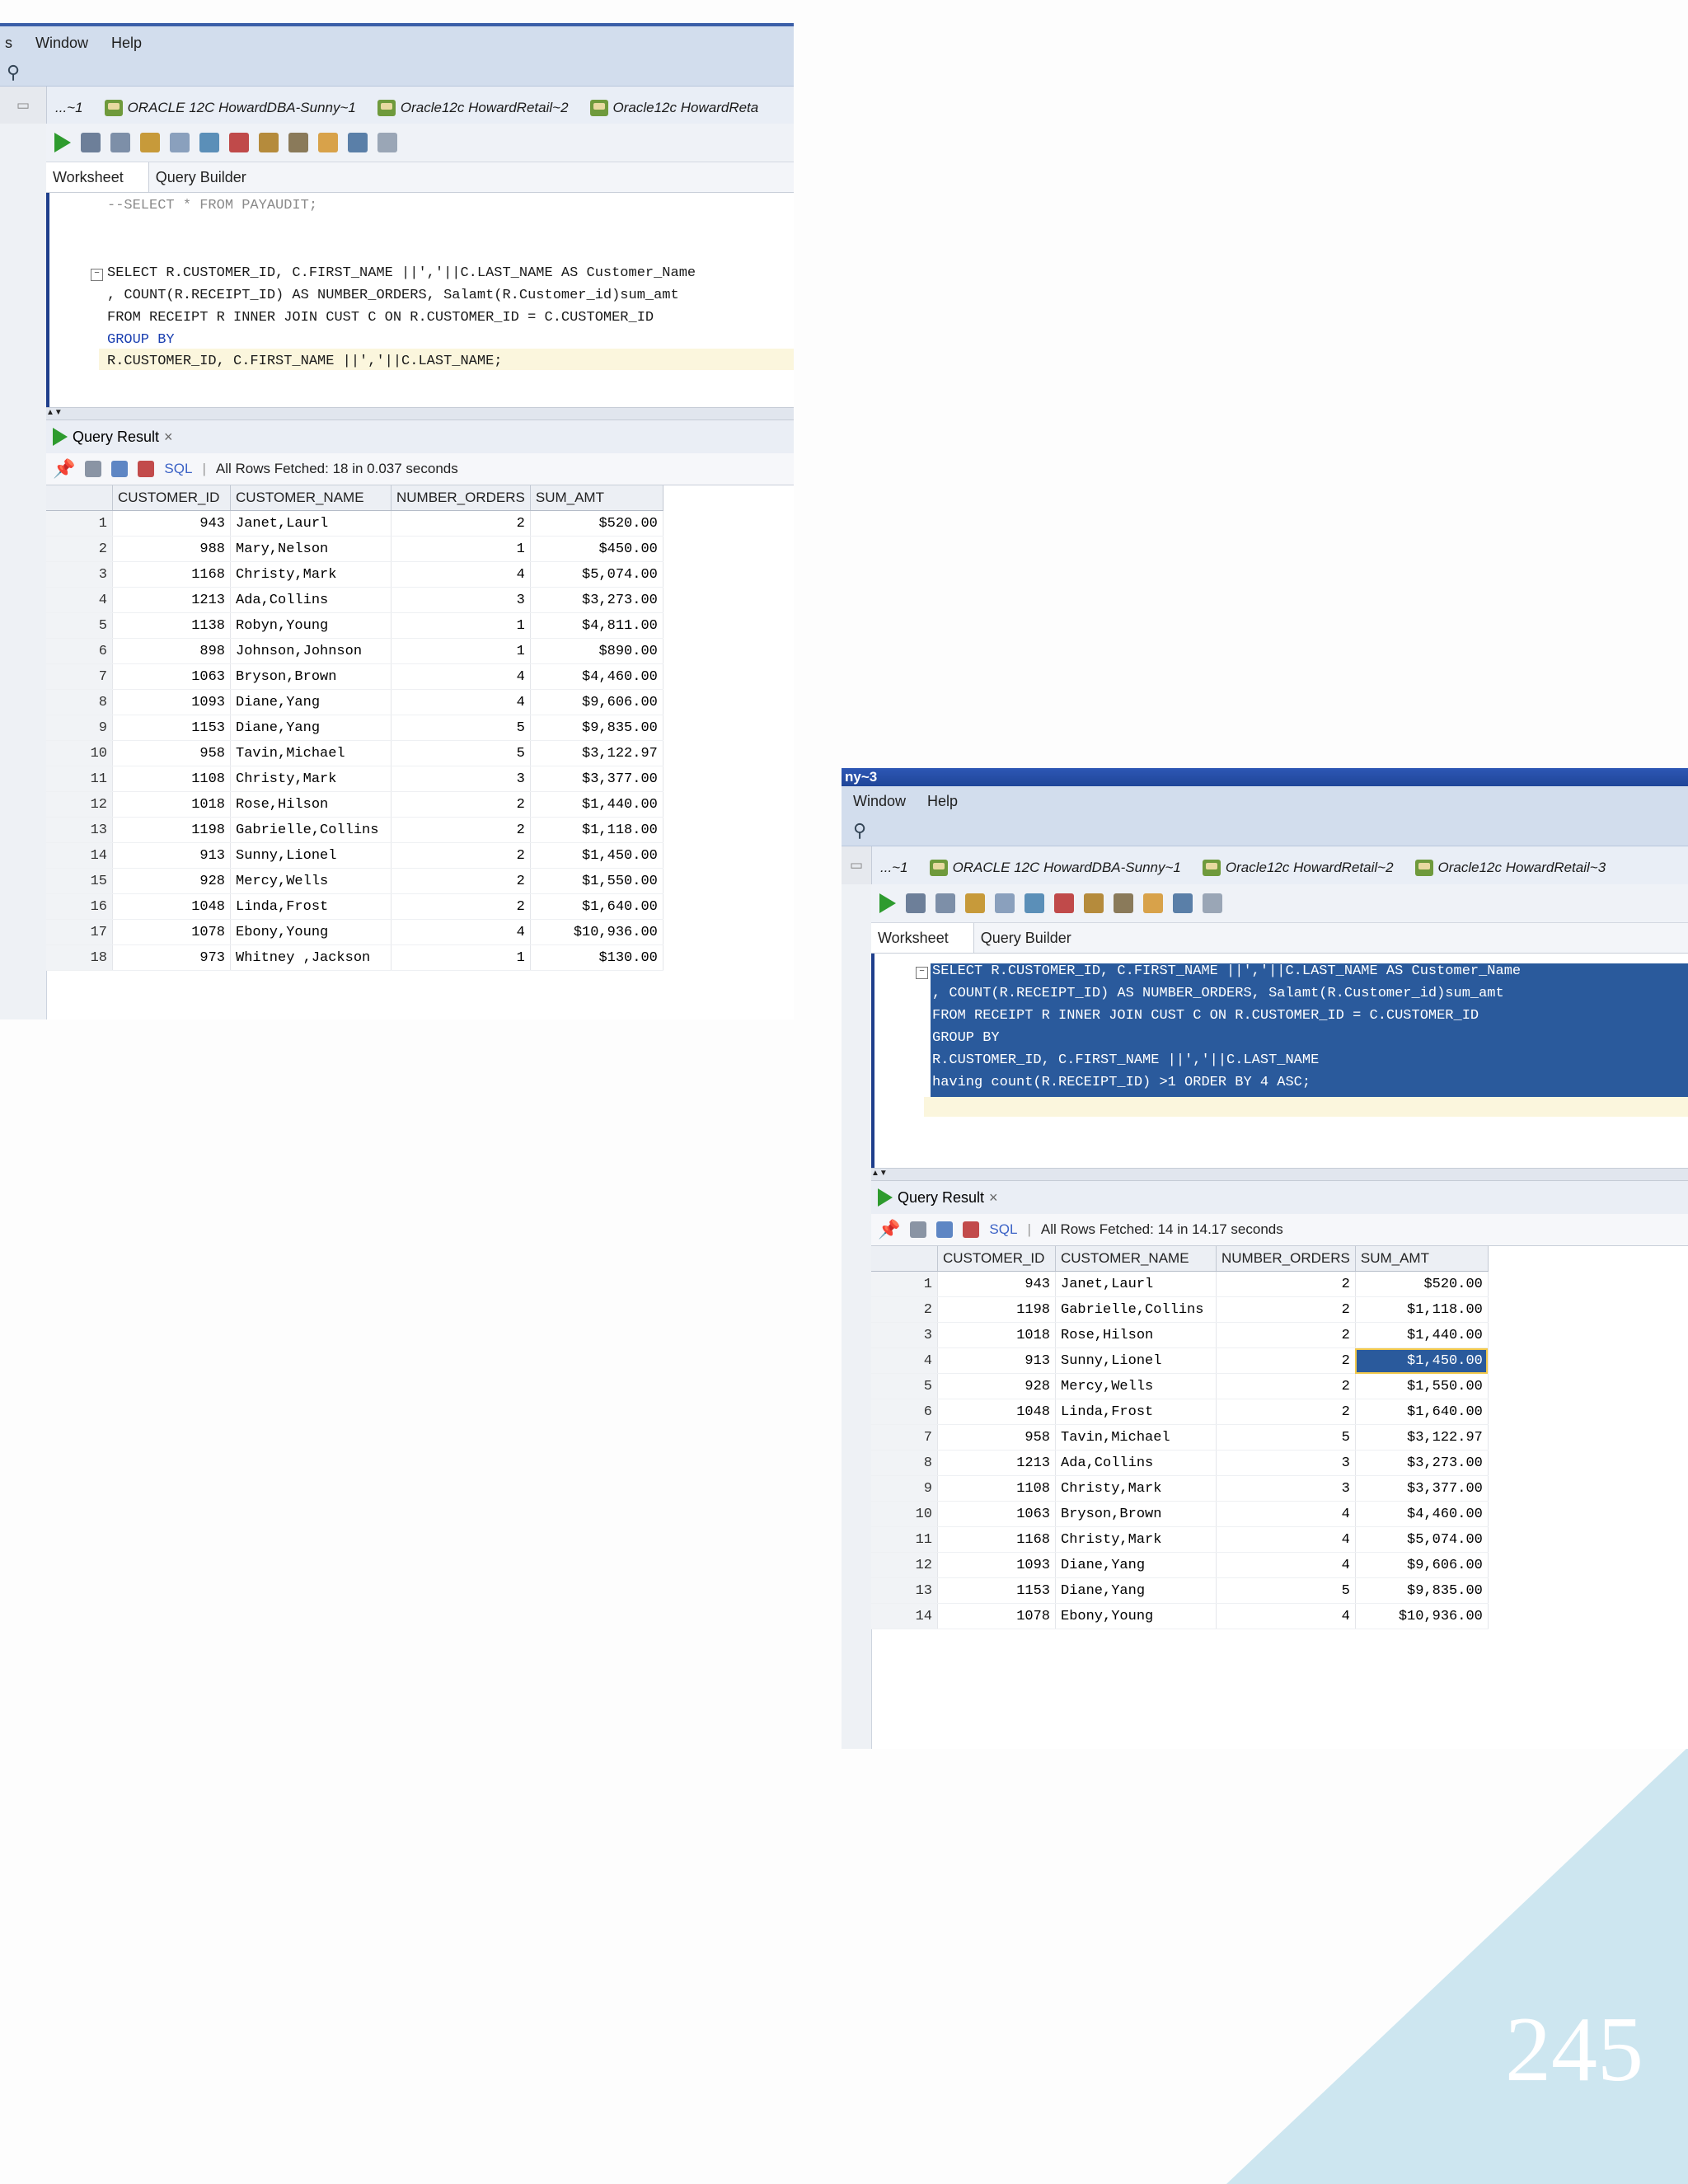  Describe the element at coordinates (1180, 1412) in the screenshot. I see `table-row: 6 1048 Linda,Frost 2 $1,640.00` at that location.